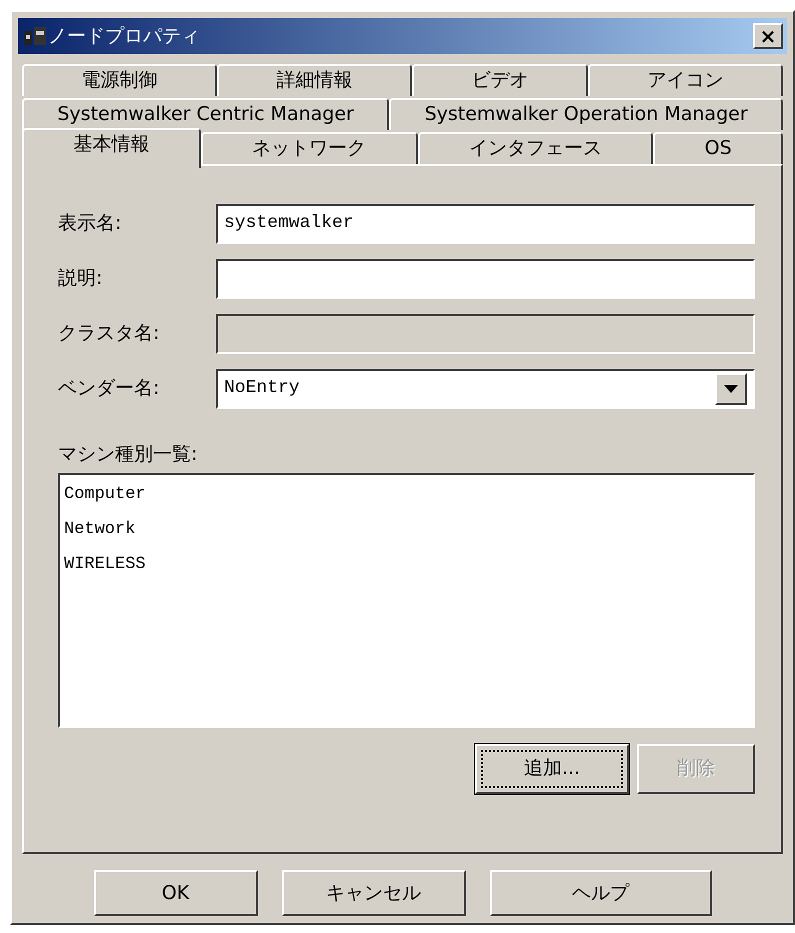 The height and width of the screenshot is (933, 795). What do you see at coordinates (128, 454) in the screenshot?
I see `field-label: マシン種別一覧:` at bounding box center [128, 454].